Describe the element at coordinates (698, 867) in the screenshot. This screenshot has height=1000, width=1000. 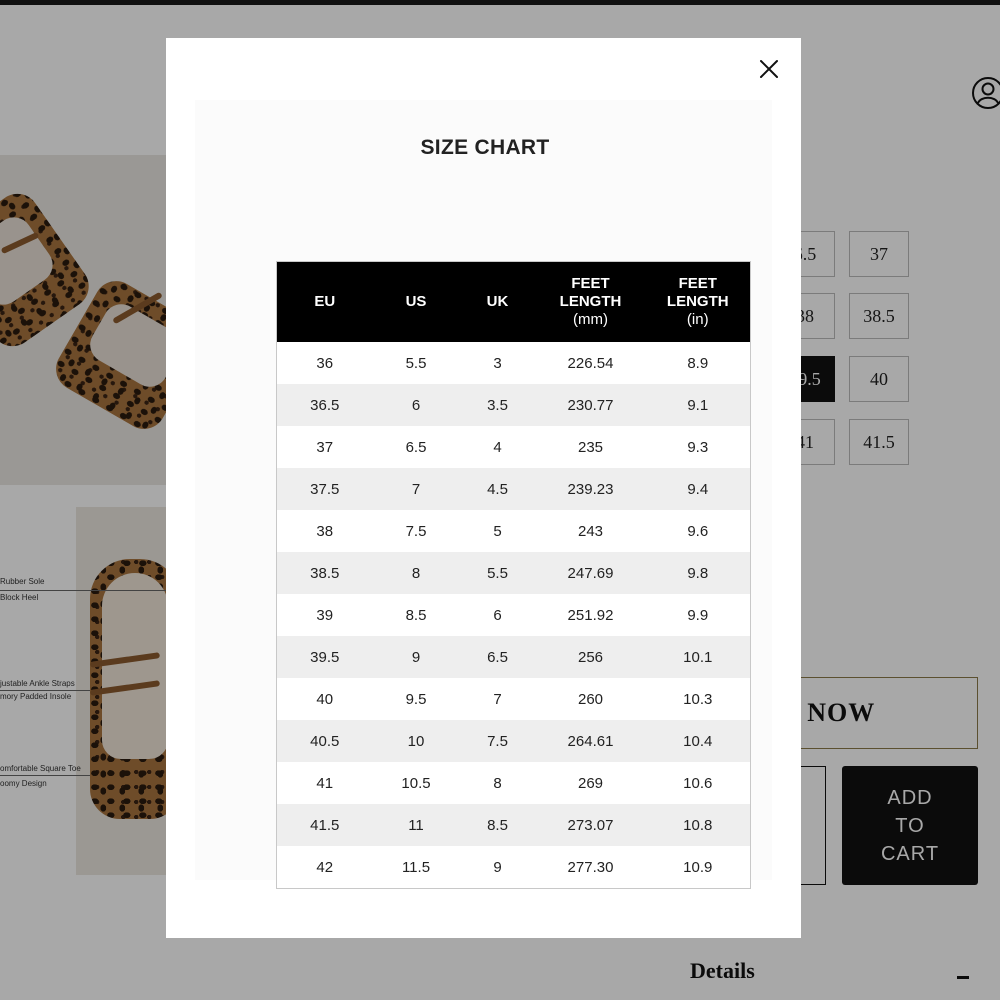
I see `cell-in: 10.9` at that location.